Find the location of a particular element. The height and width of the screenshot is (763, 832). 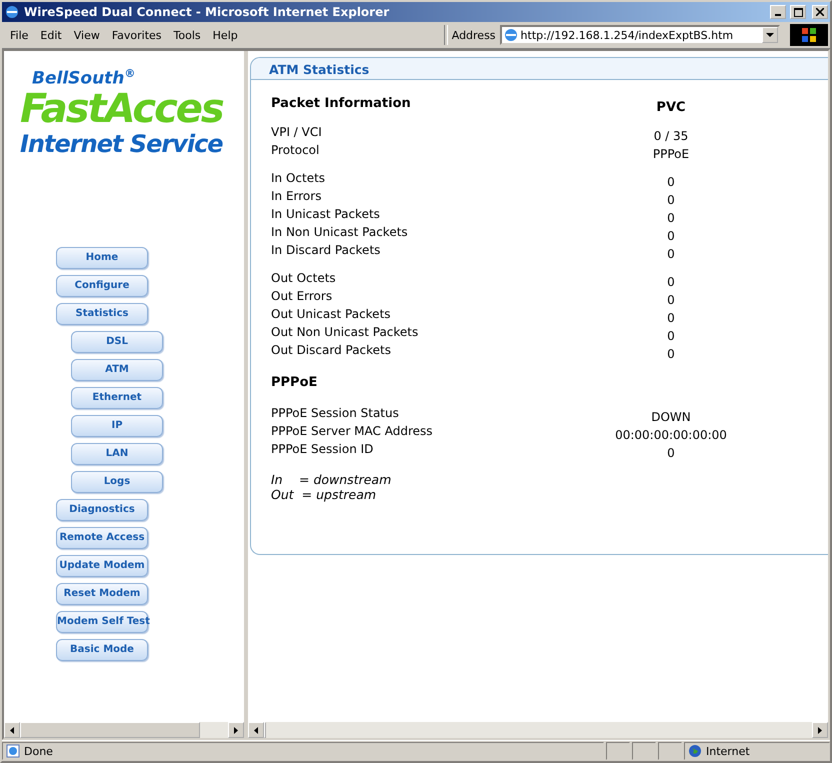

tagline-logo-text: Internet Service is located at coordinates (121, 143).